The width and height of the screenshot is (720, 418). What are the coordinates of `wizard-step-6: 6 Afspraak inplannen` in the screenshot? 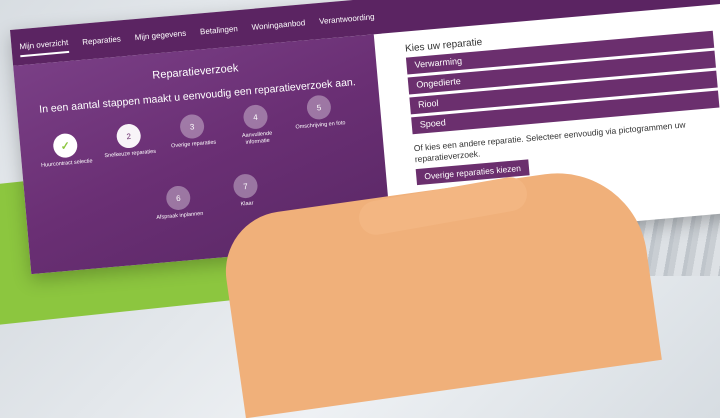 It's located at (178, 203).